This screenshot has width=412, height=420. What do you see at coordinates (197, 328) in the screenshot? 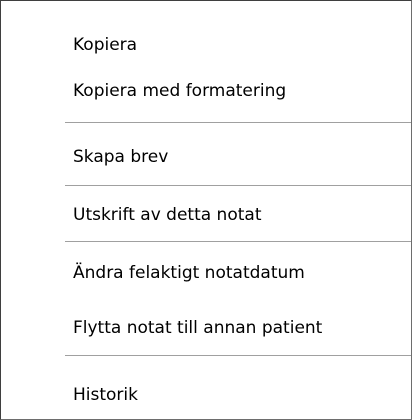
I see `menu-item-move-note-to-patient: Flytta notat till annan patient` at bounding box center [197, 328].